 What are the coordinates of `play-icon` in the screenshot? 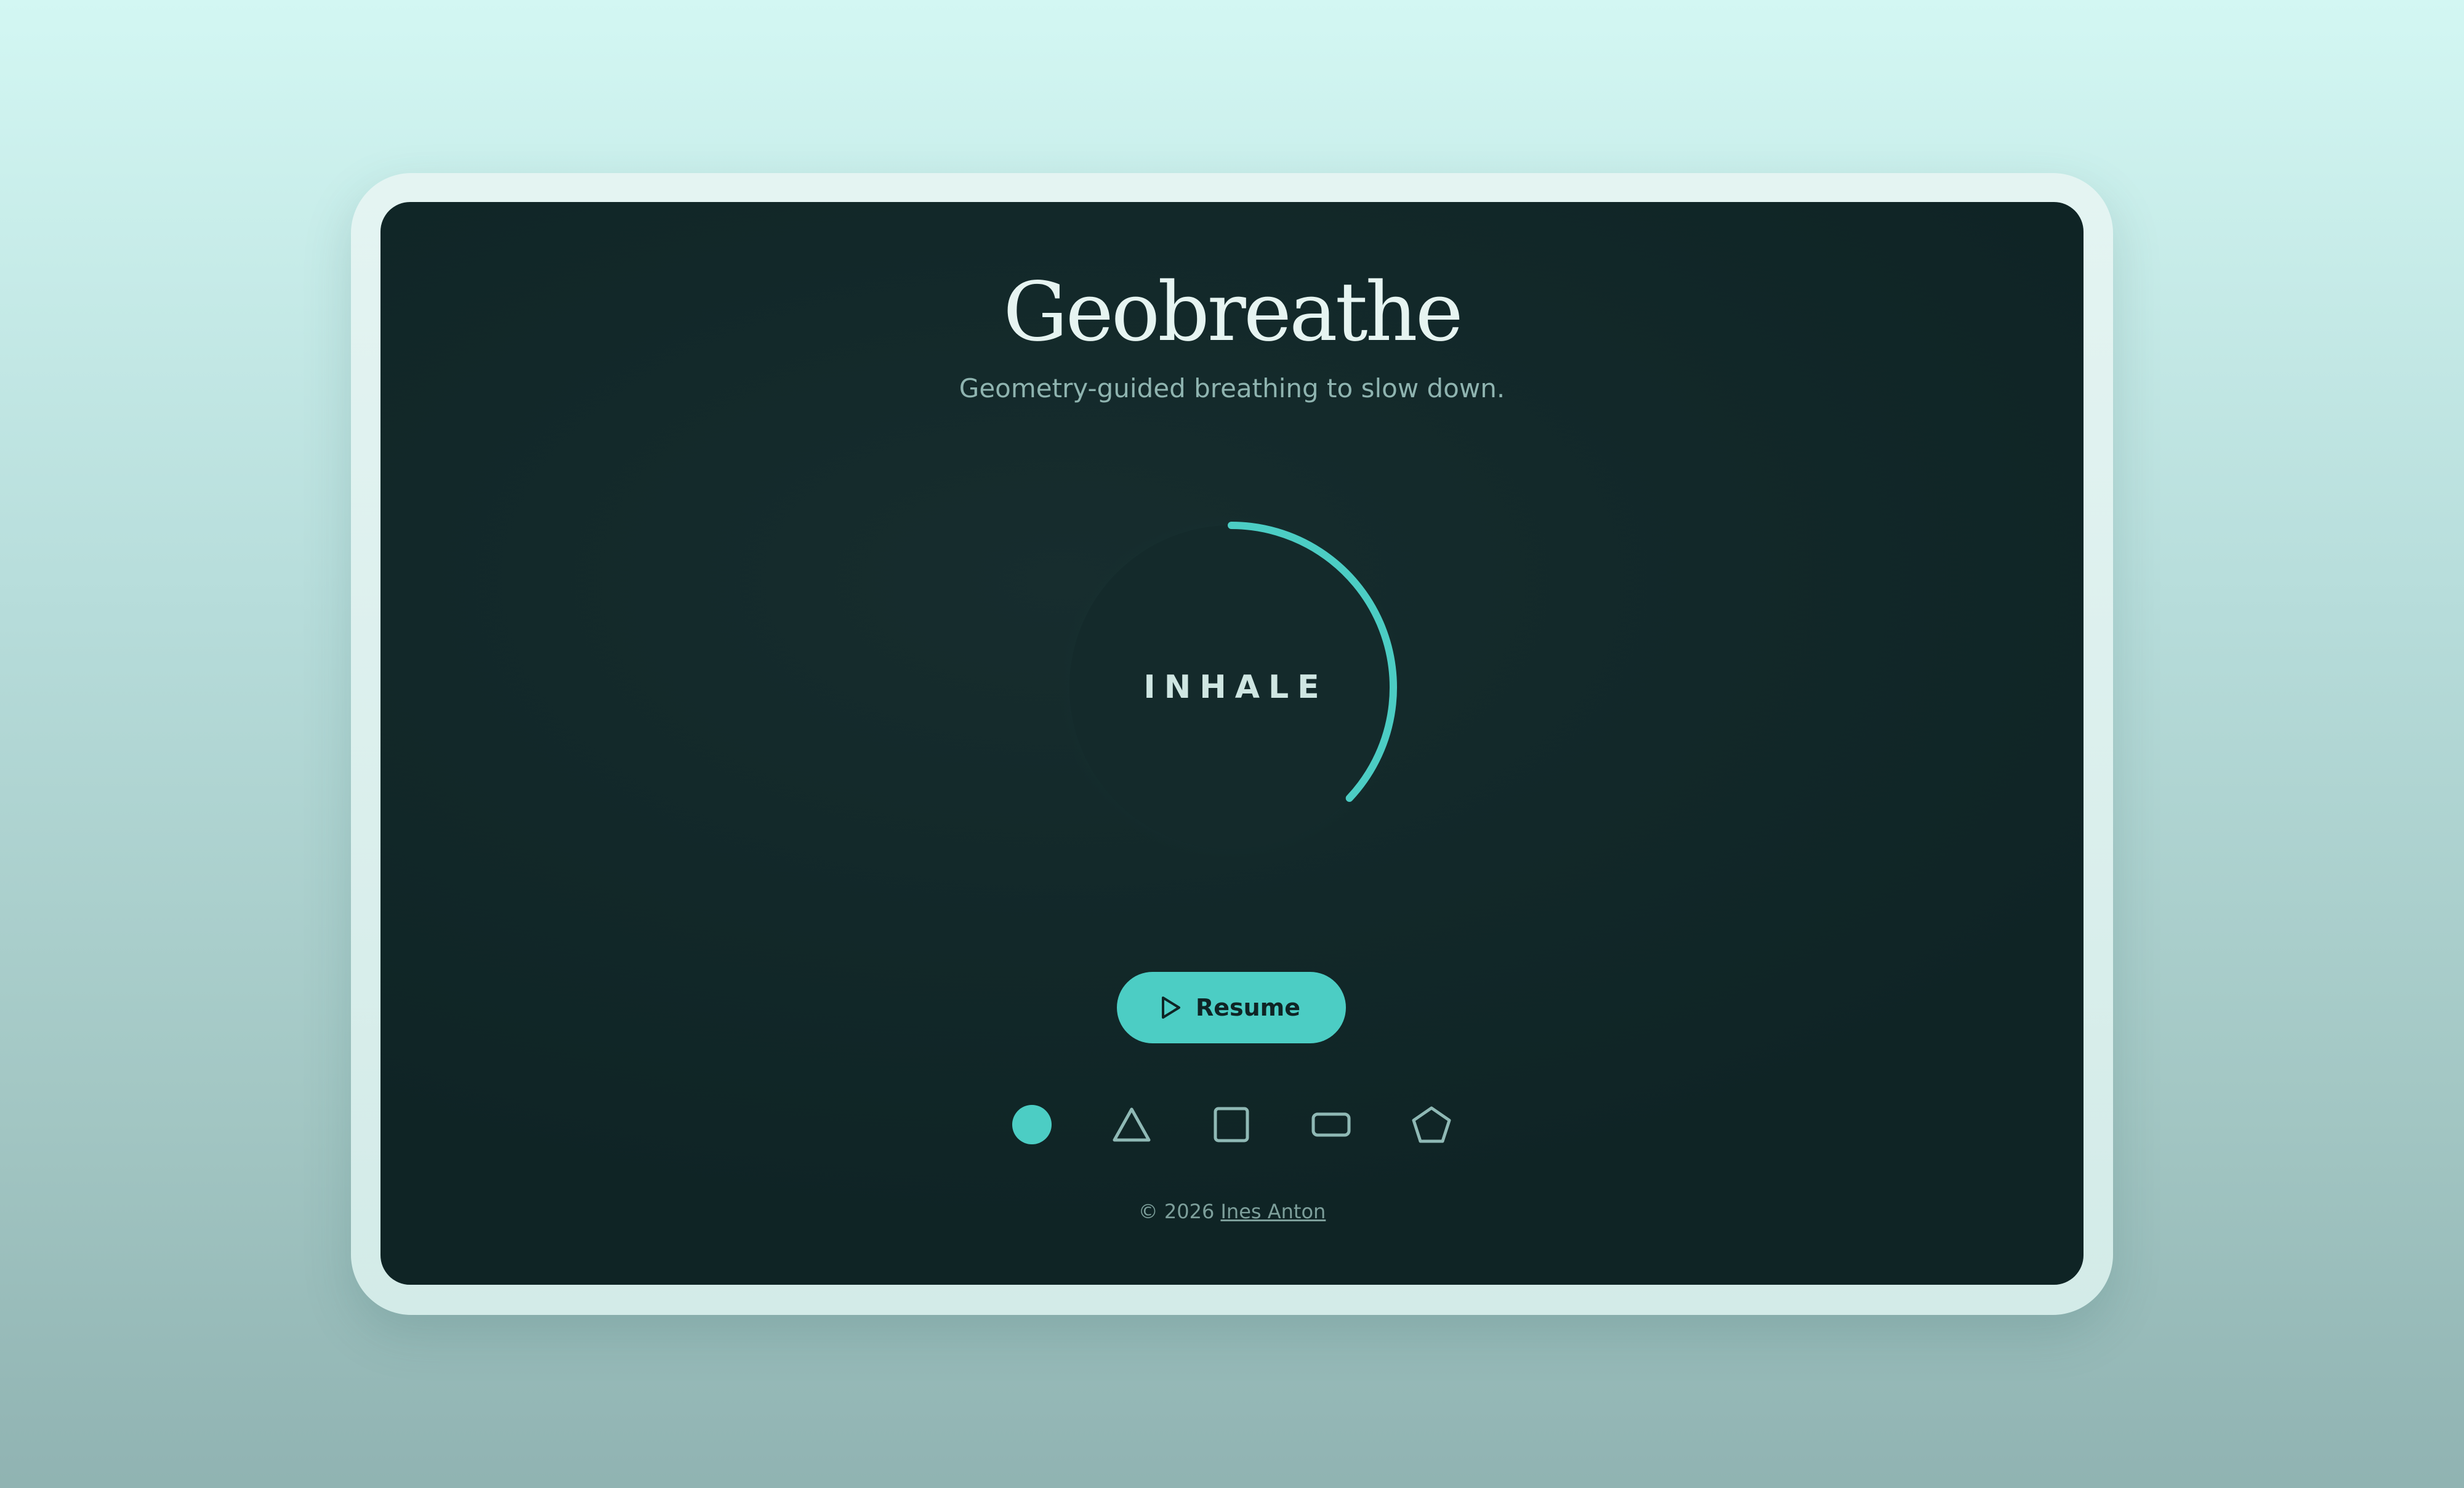 It's located at (1170, 1008).